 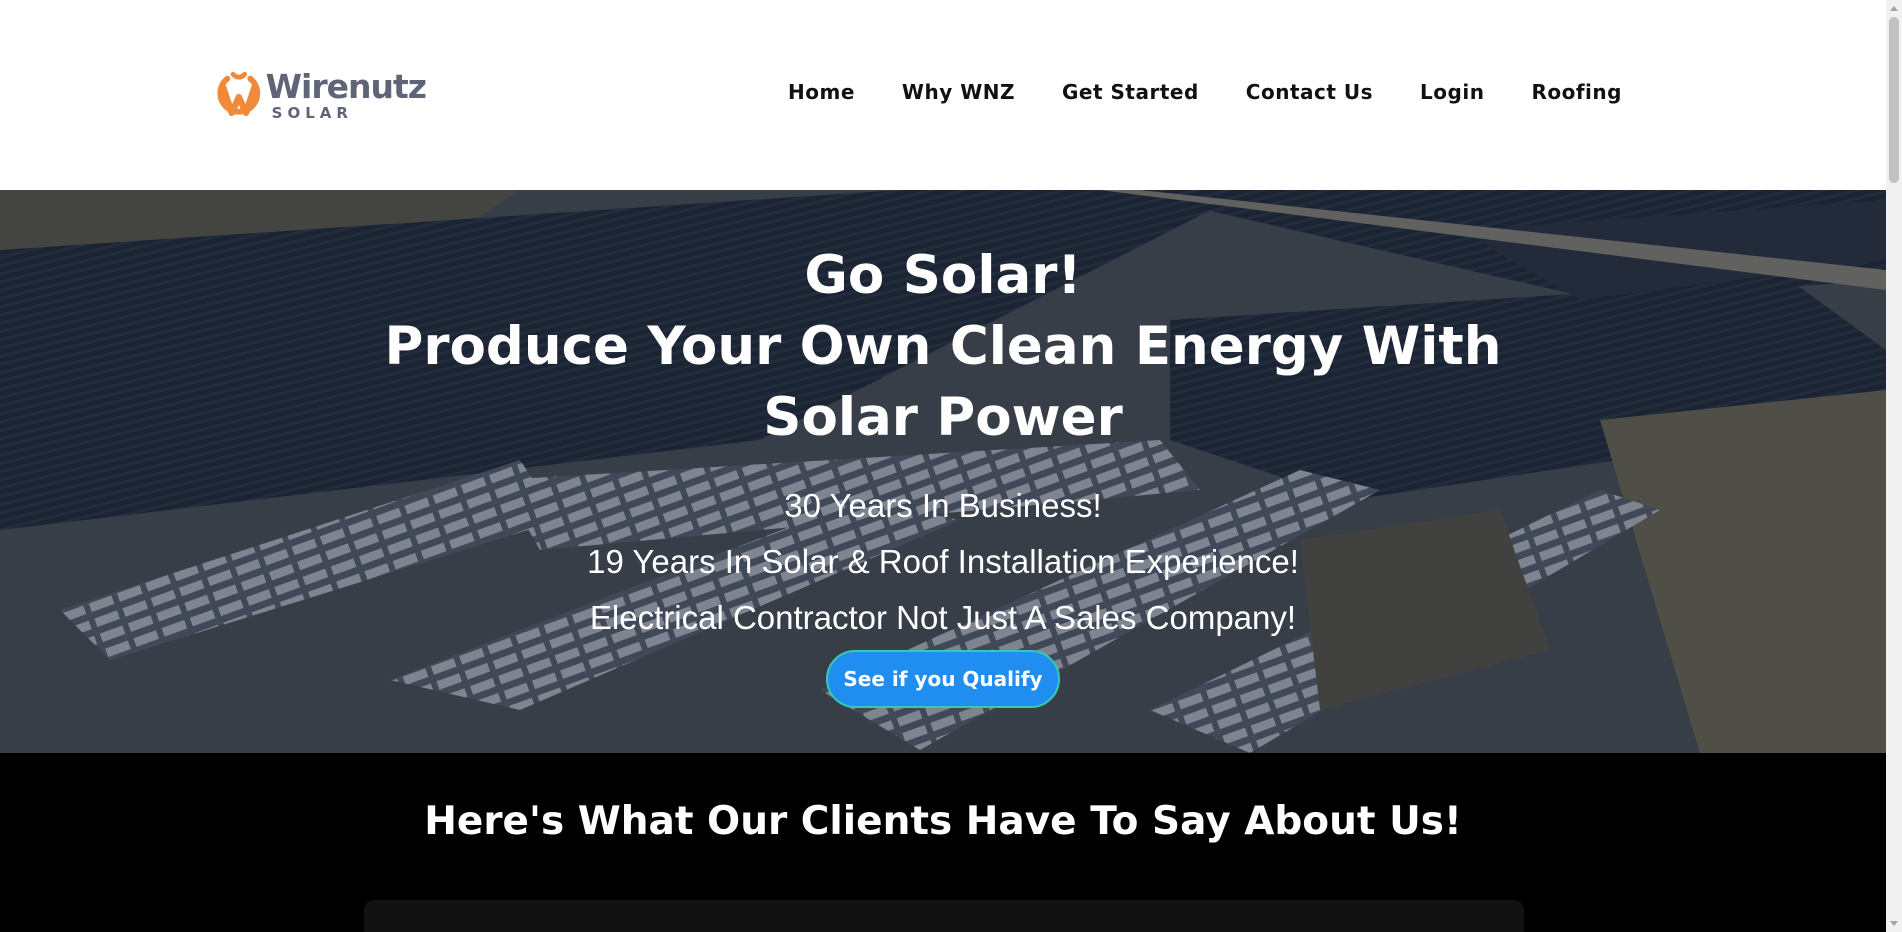 What do you see at coordinates (943, 417) in the screenshot?
I see `hero-title-line: Solar Power` at bounding box center [943, 417].